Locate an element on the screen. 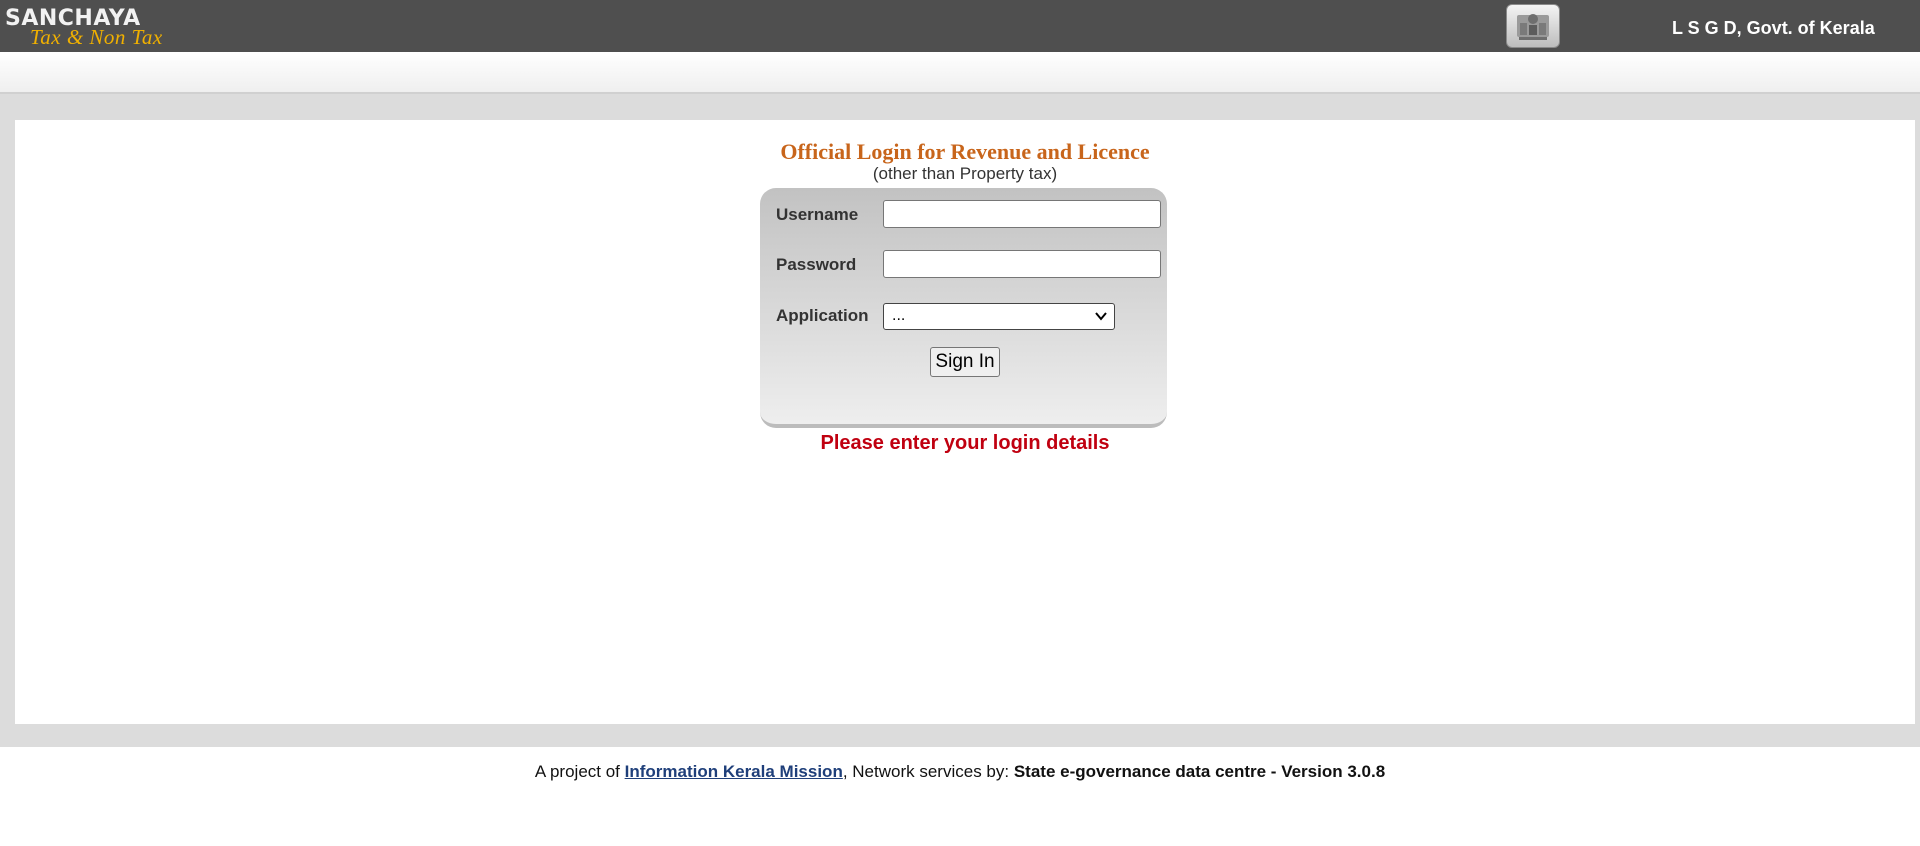 Image resolution: width=1920 pixels, height=846 pixels. department-name: L S G D, Govt. of Kerala is located at coordinates (1773, 28).